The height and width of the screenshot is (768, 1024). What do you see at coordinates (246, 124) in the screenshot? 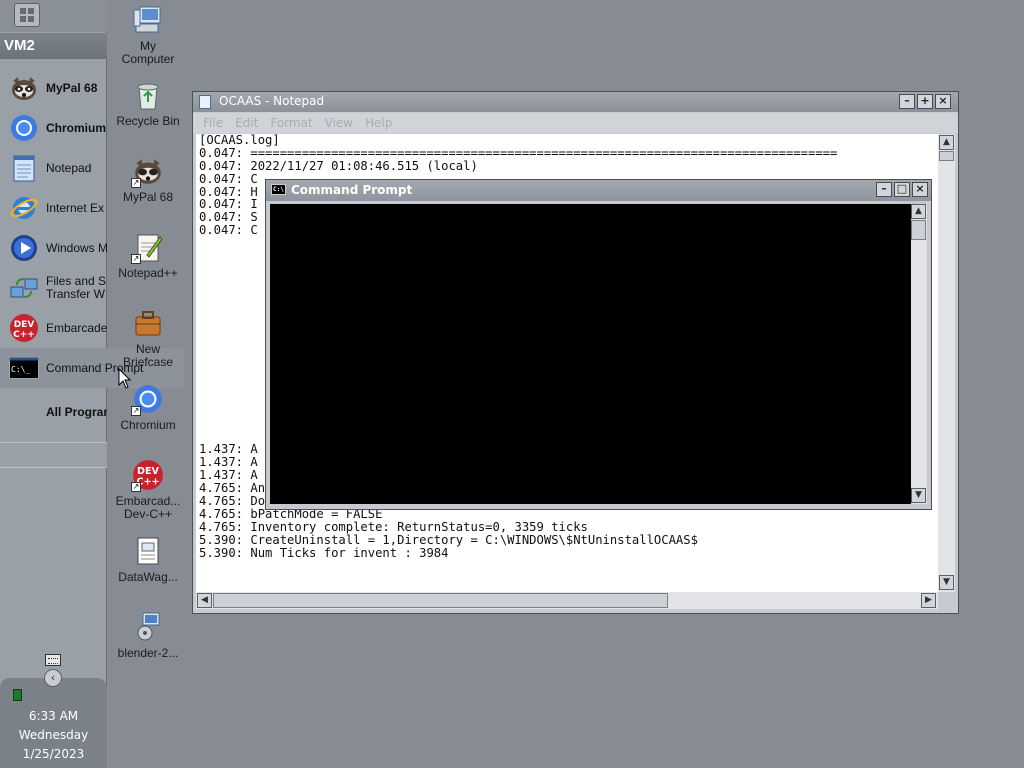
I see `menu-edit: Edit` at bounding box center [246, 124].